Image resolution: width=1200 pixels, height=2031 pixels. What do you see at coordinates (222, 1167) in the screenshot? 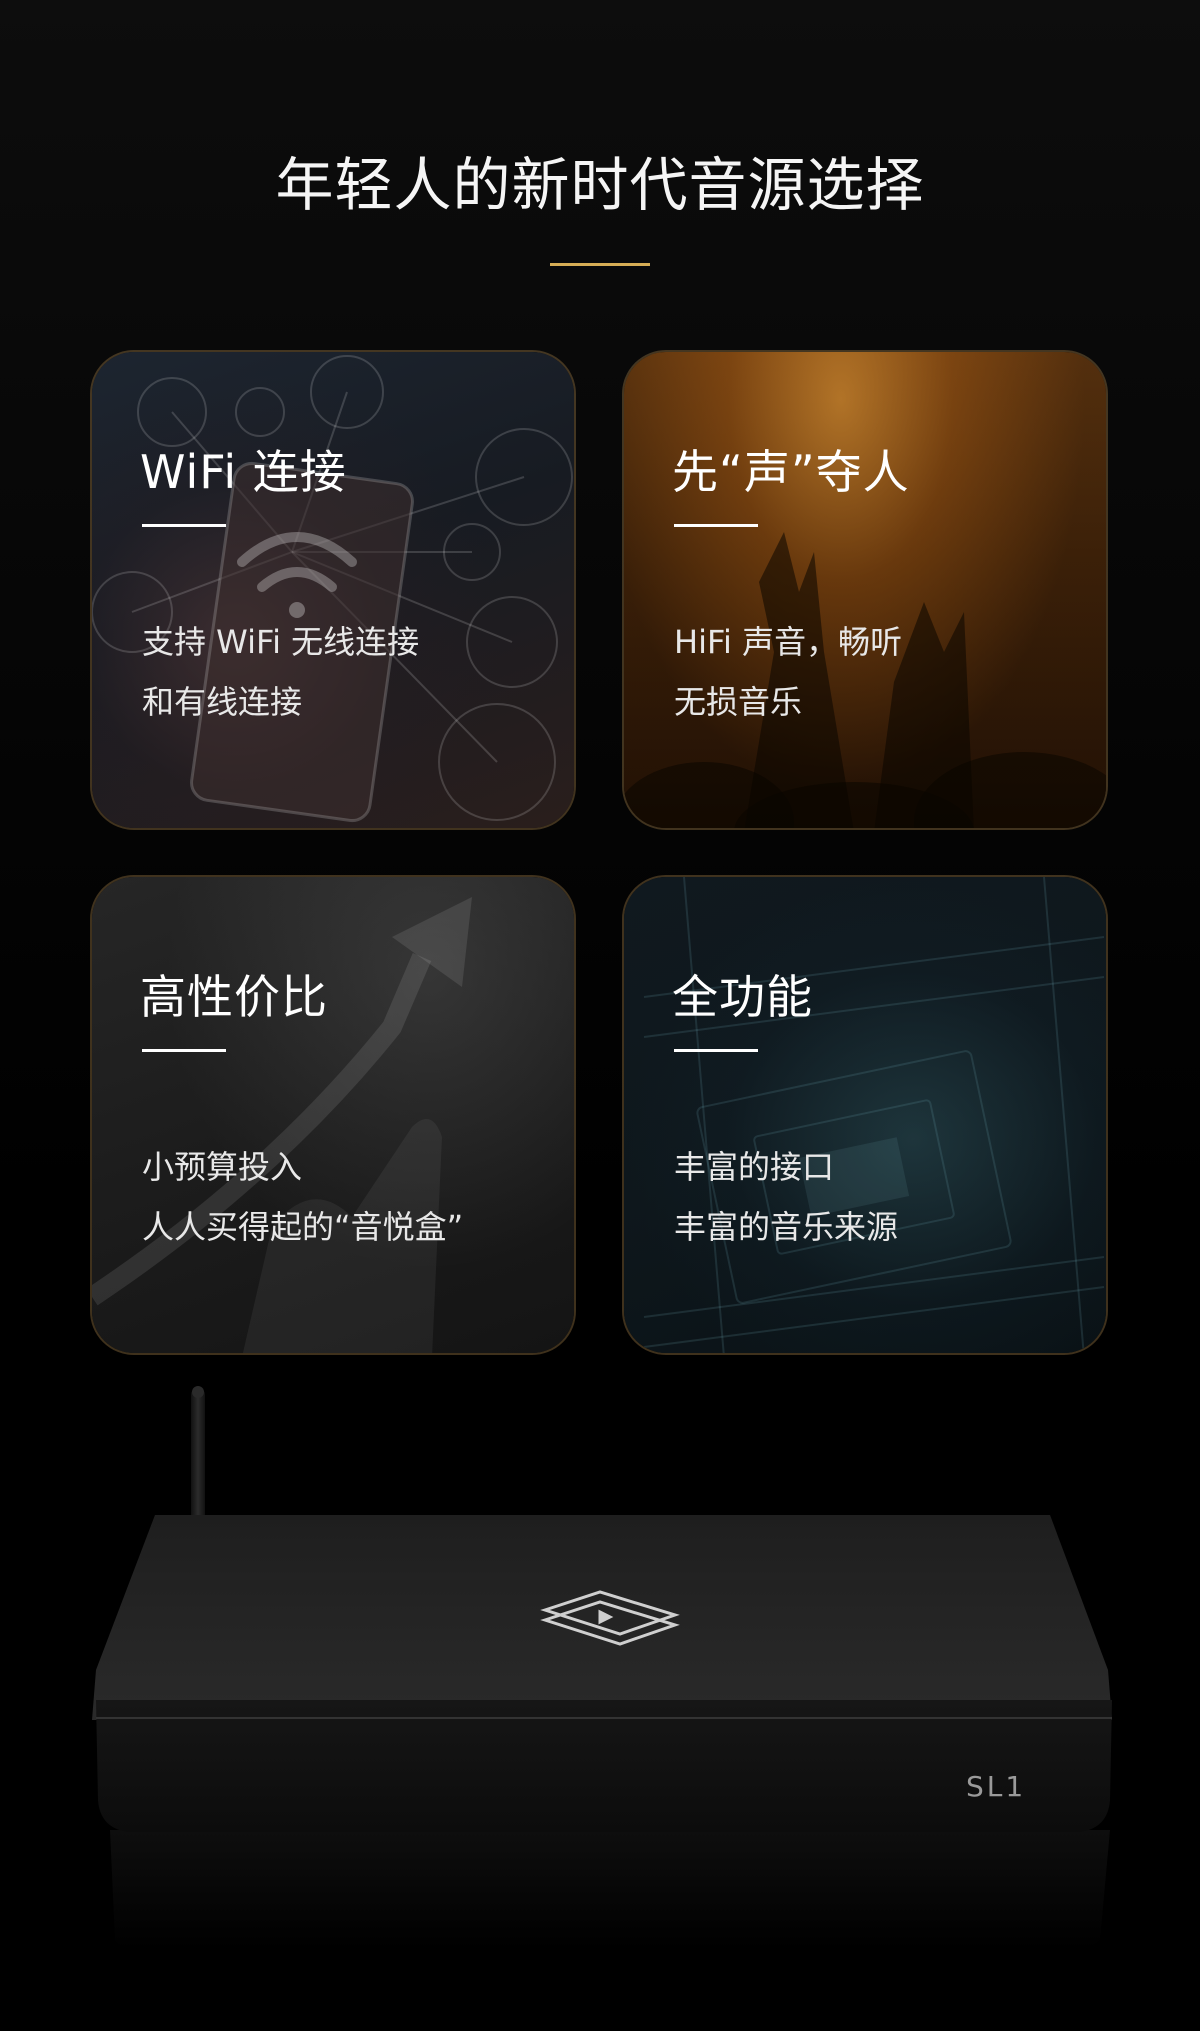
I see `card-description-line: 小预算投入` at bounding box center [222, 1167].